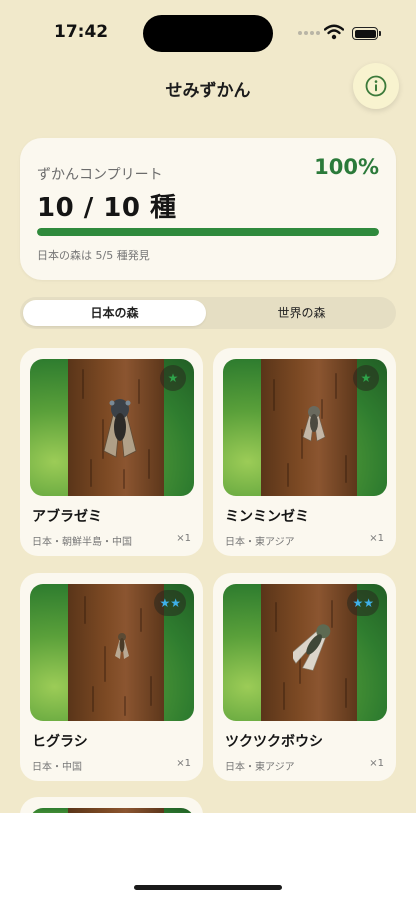  I want to click on completion-progress-fill, so click(208, 232).